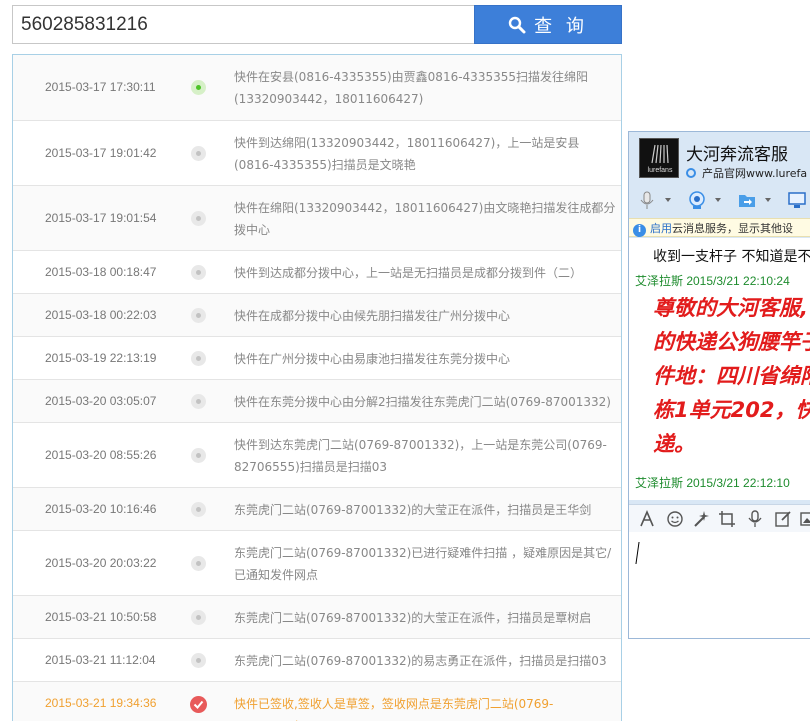  Describe the element at coordinates (660, 170) in the screenshot. I see `avatar-brand-text: lurefans` at that location.